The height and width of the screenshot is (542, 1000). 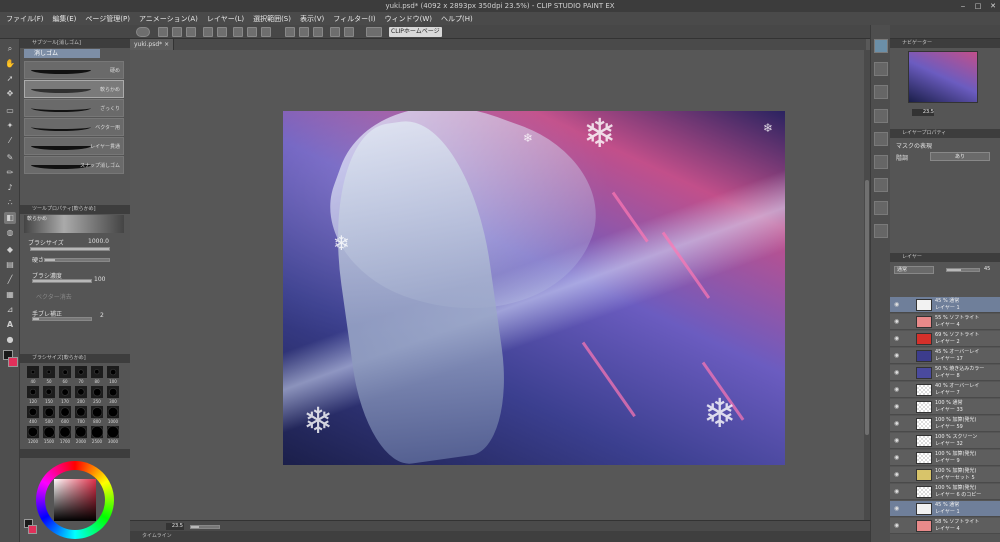 I want to click on sub-color-chip, so click(x=13, y=362).